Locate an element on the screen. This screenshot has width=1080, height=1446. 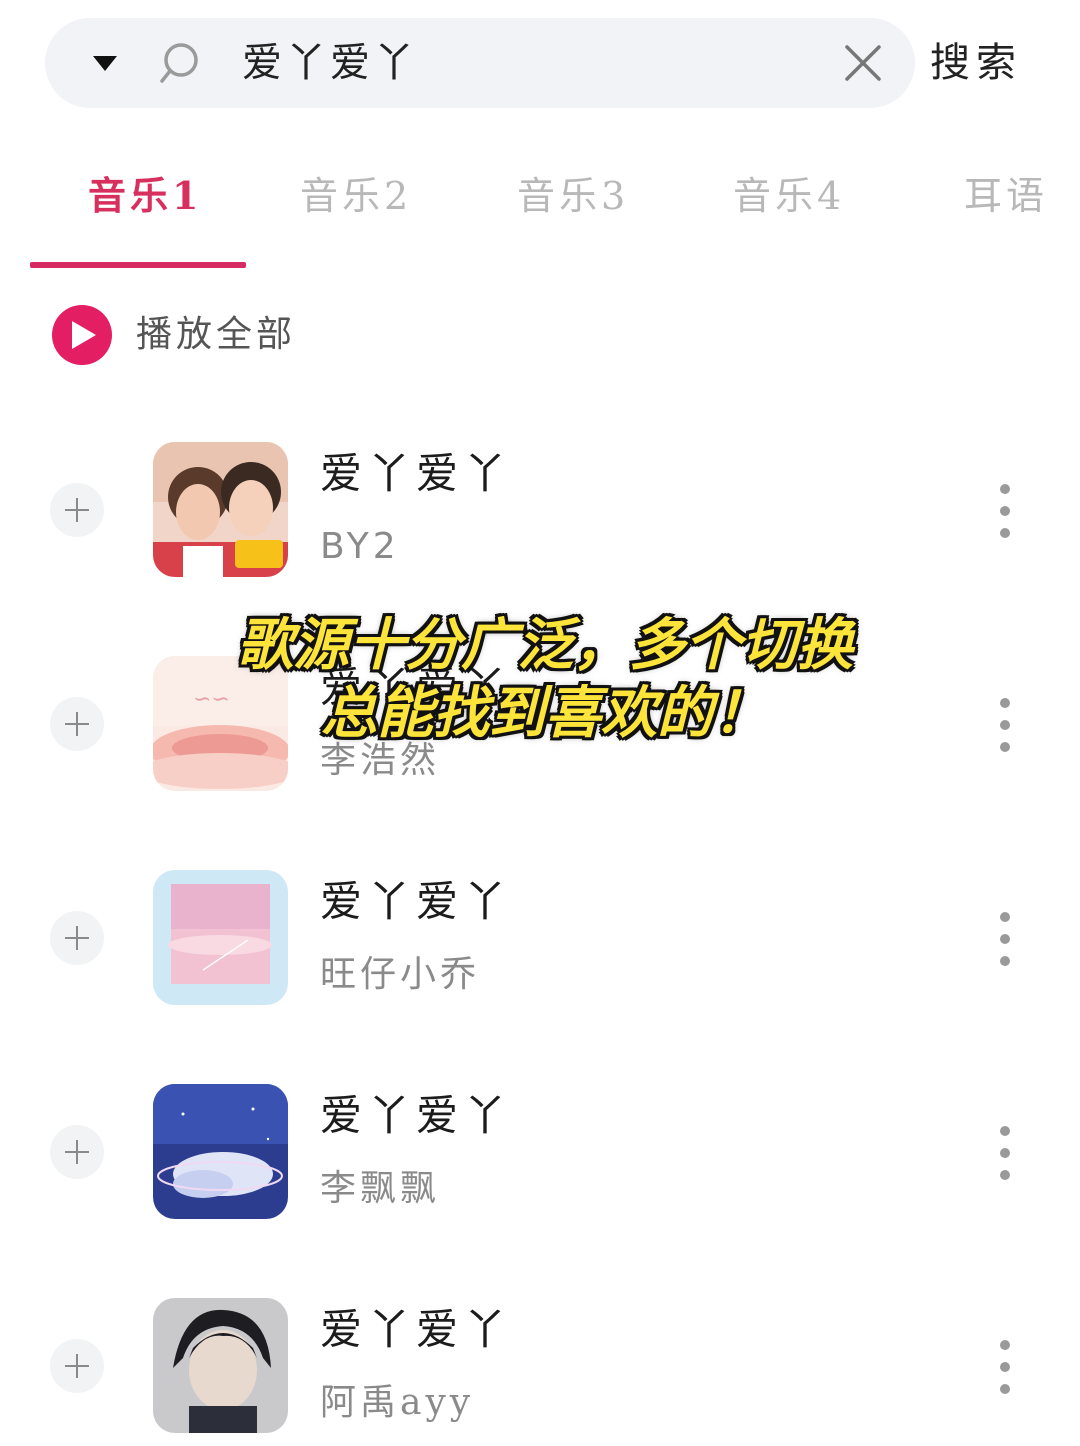
play-all-button: 播放全部 is located at coordinates (202, 336).